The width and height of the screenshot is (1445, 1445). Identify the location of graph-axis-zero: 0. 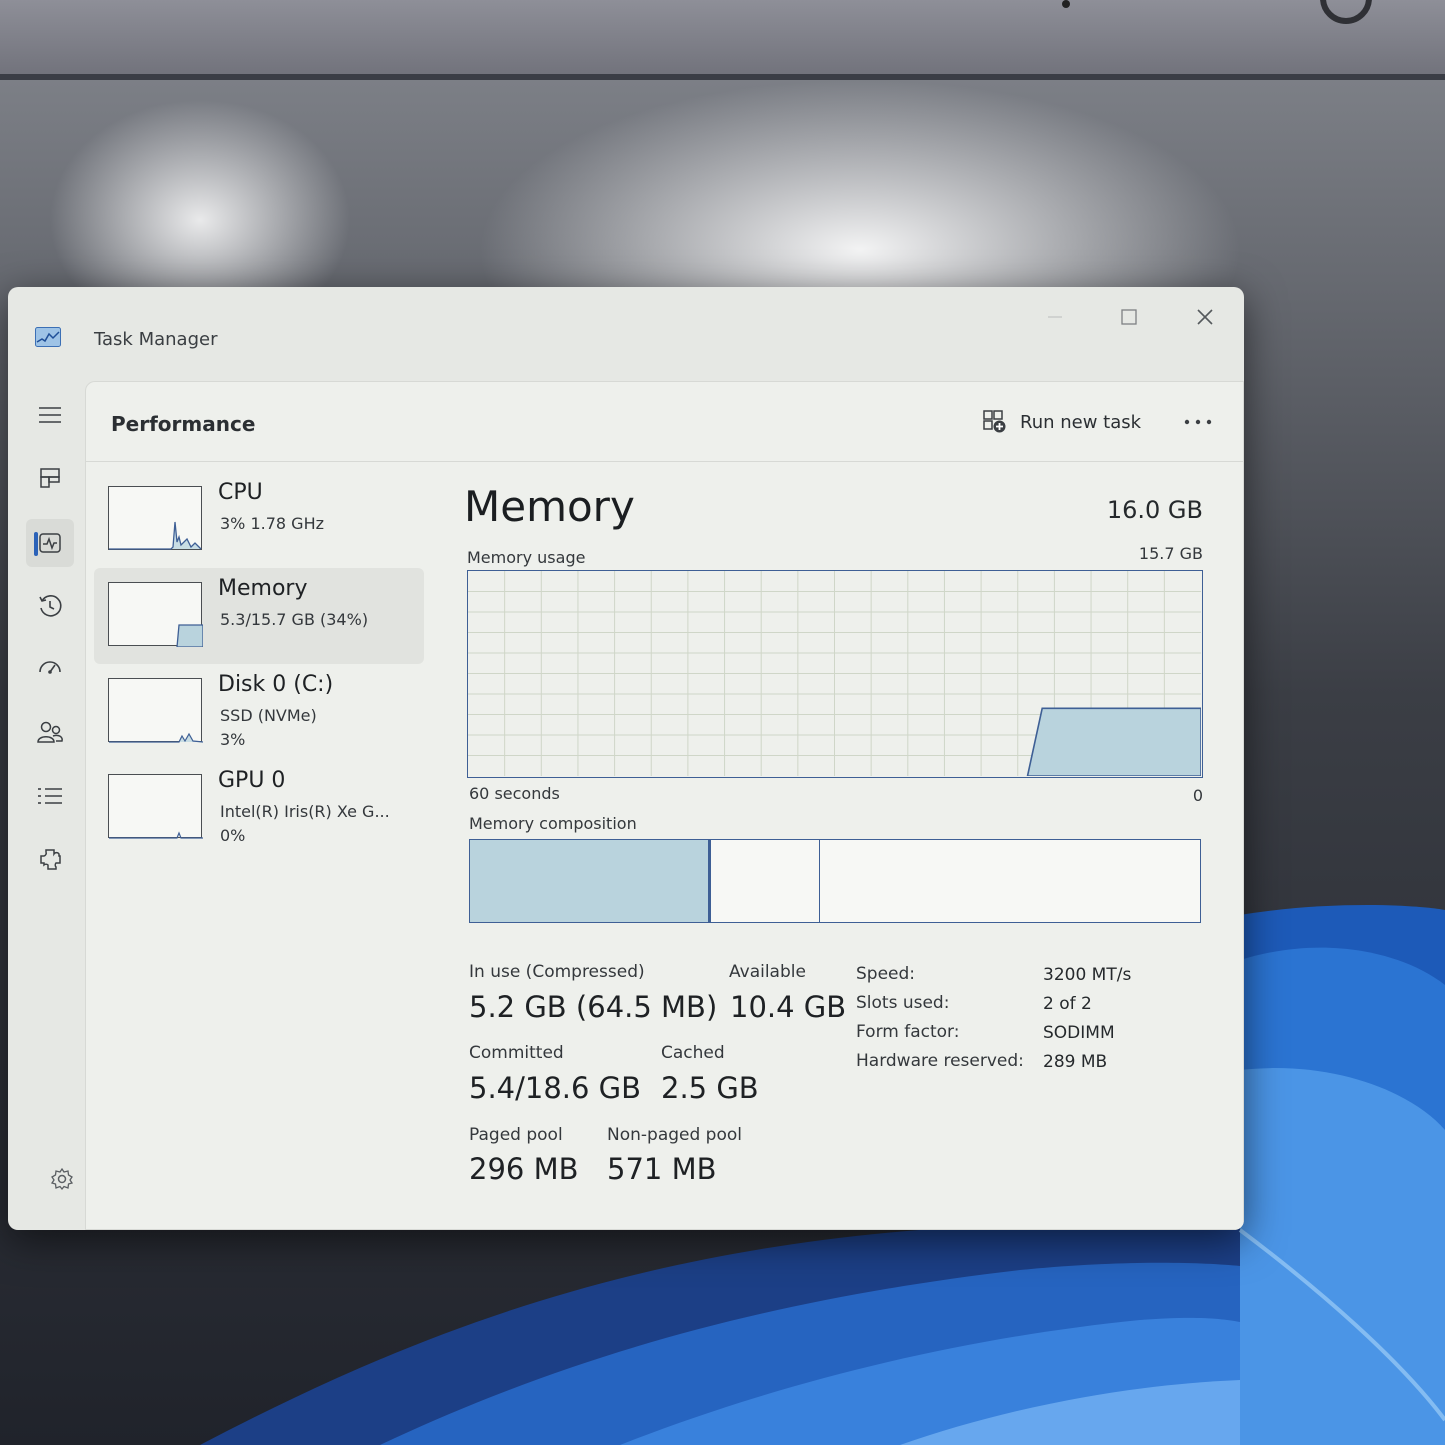
(1197, 795).